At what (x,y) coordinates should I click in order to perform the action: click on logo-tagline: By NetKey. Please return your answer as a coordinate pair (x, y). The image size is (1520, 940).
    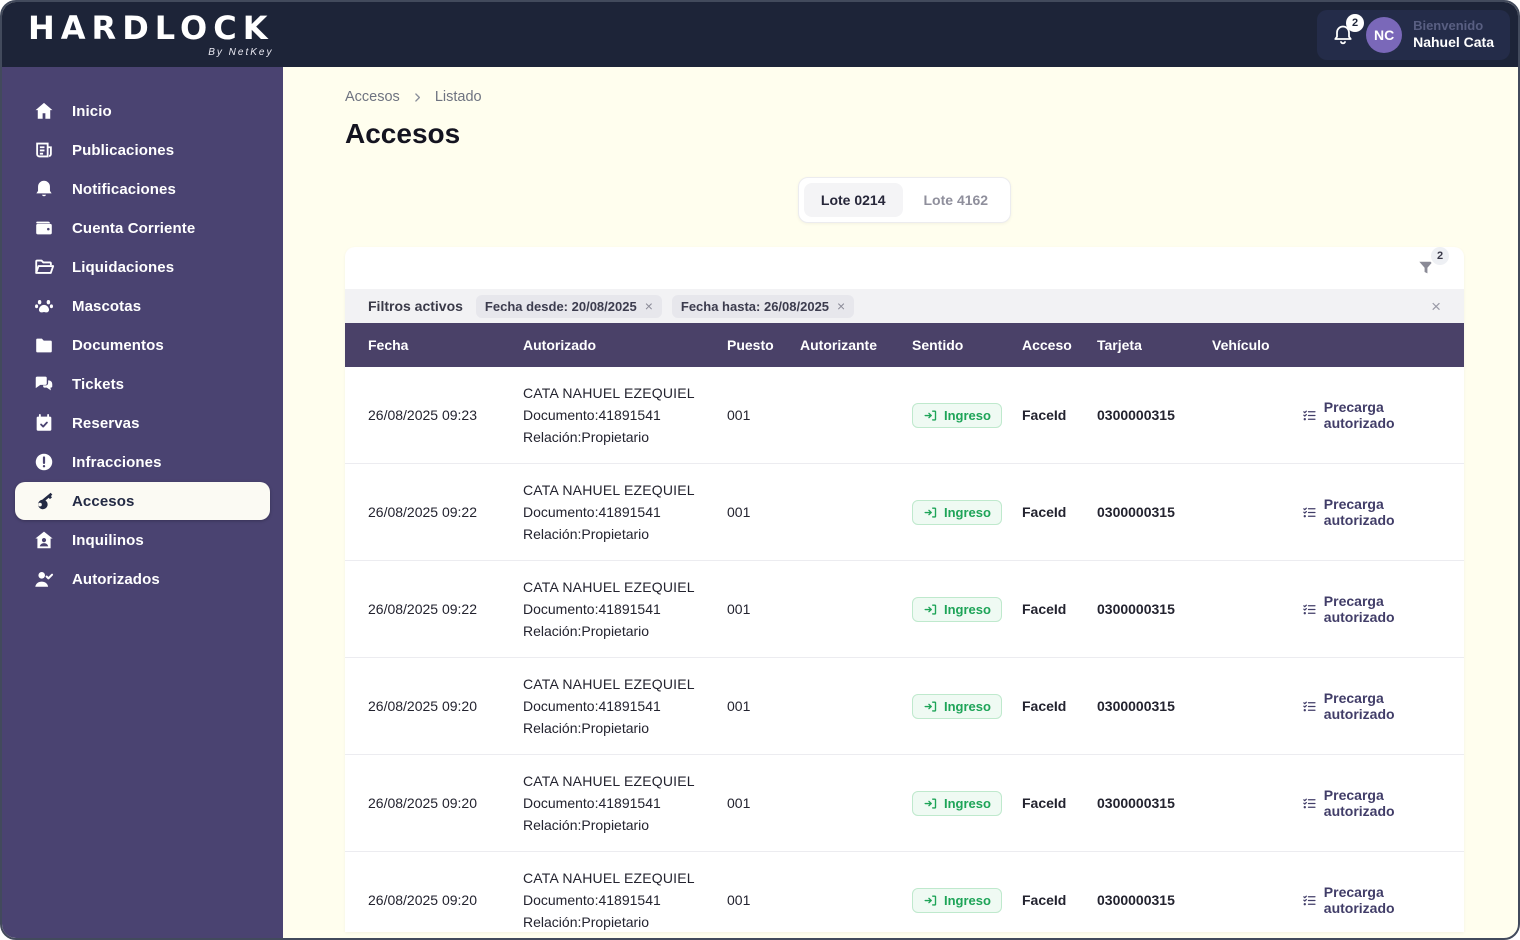
    Looking at the image, I should click on (241, 52).